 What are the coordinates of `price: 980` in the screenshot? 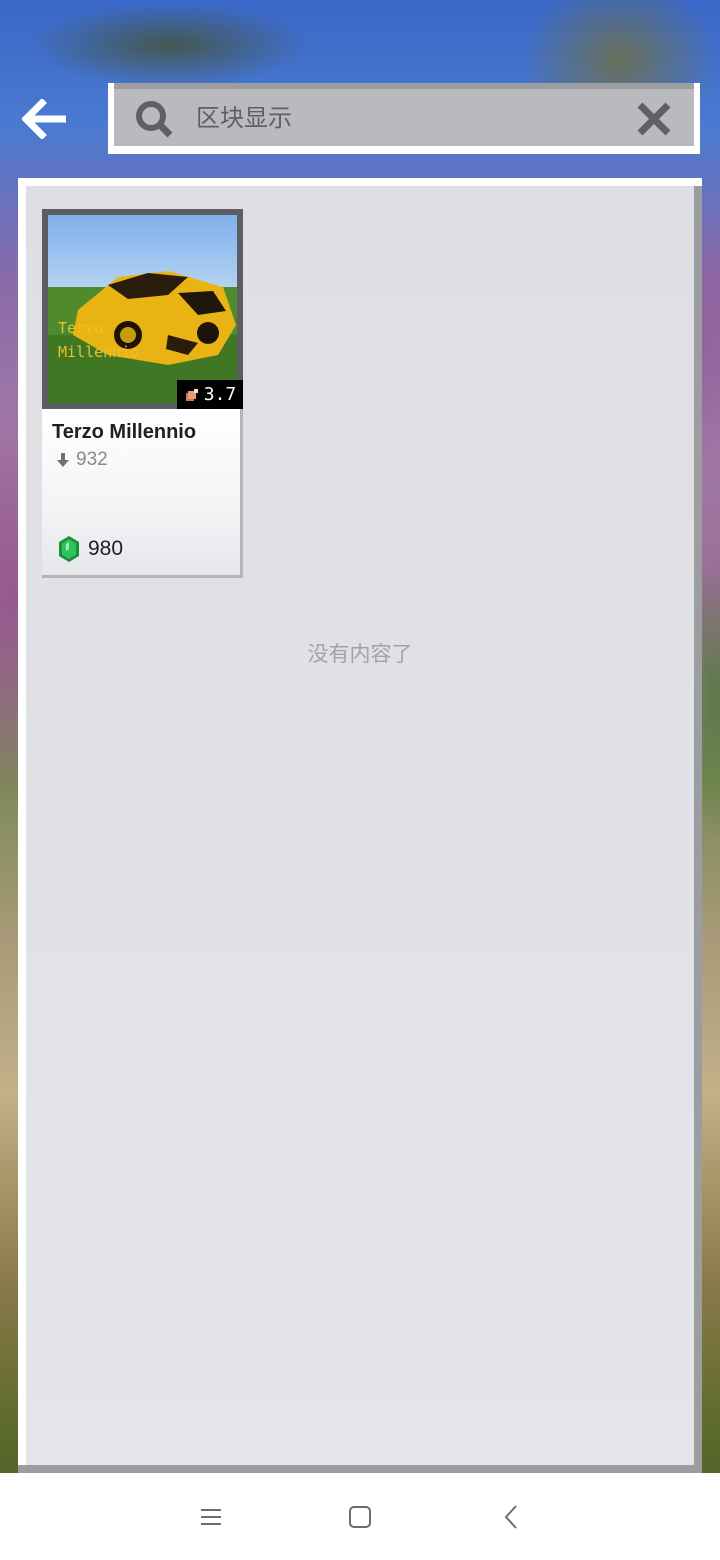 It's located at (90, 549).